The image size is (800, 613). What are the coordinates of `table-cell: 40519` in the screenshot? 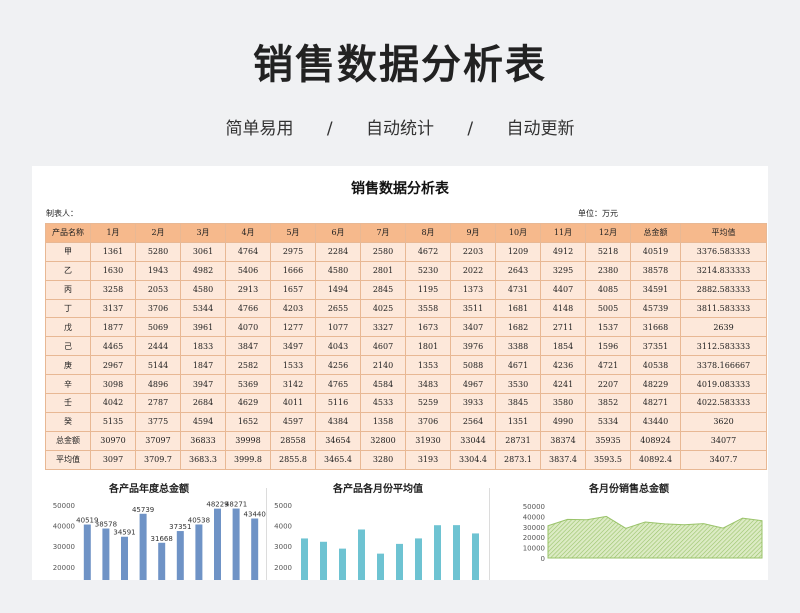 It's located at (655, 251).